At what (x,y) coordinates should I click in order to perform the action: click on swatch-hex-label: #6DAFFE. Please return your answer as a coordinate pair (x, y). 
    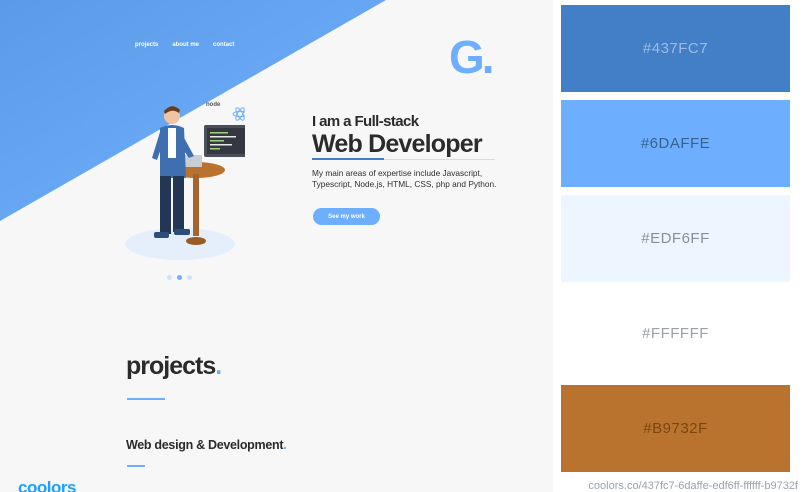
    Looking at the image, I should click on (675, 143).